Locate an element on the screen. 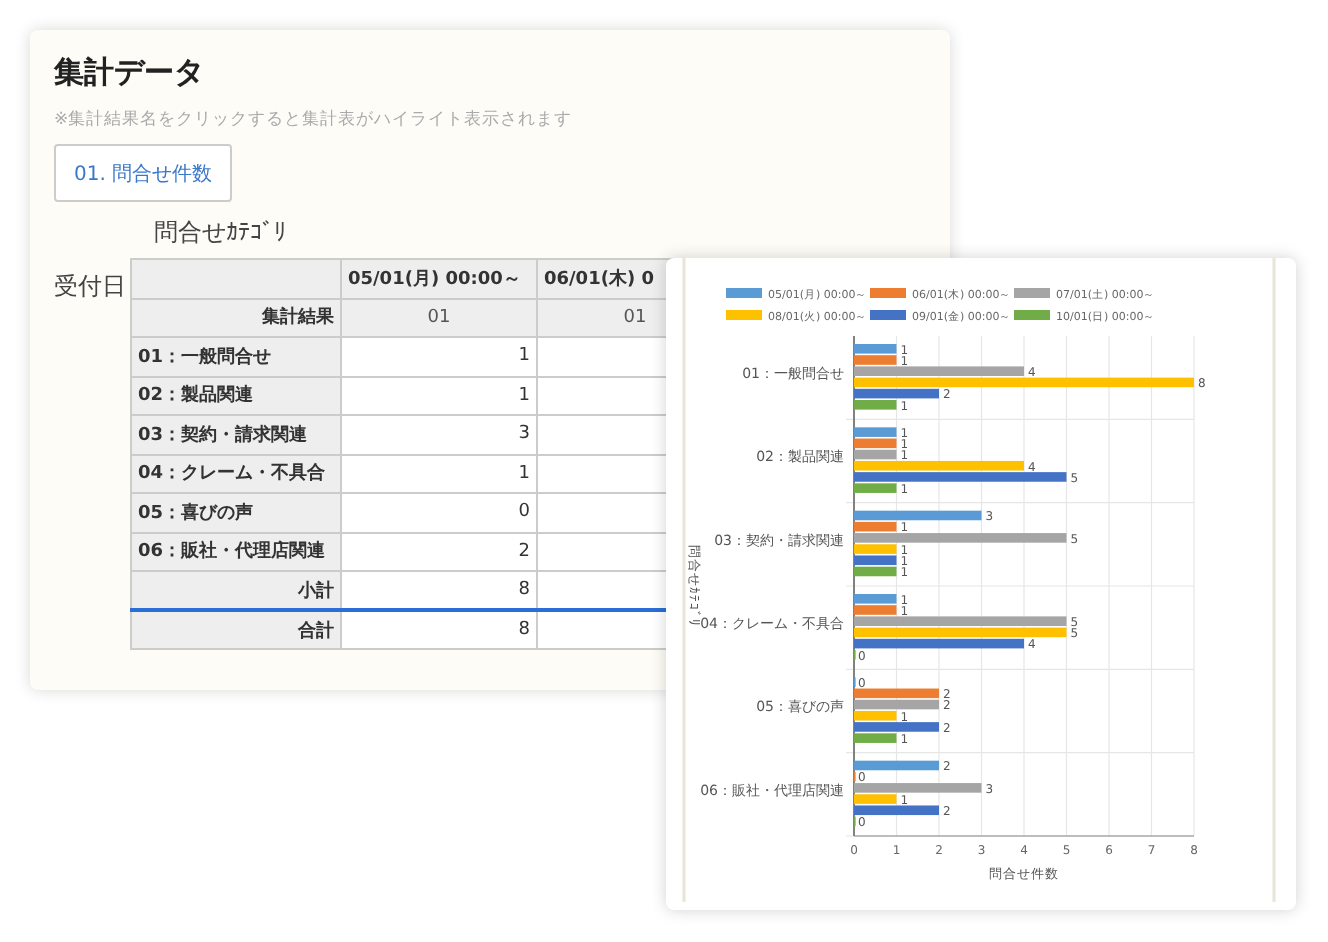 The image size is (1328, 942). table-cell: 2 is located at coordinates (439, 551).